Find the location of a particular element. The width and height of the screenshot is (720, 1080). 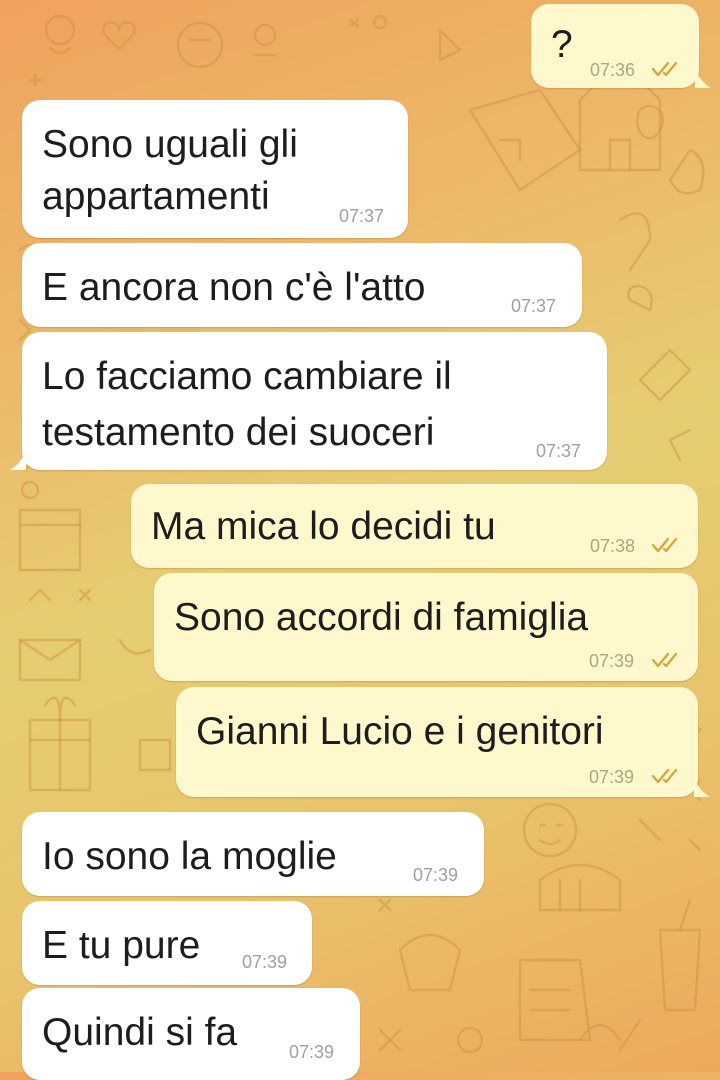

message-bubble-incoming: E tu pure 07:39 is located at coordinates (167, 943).